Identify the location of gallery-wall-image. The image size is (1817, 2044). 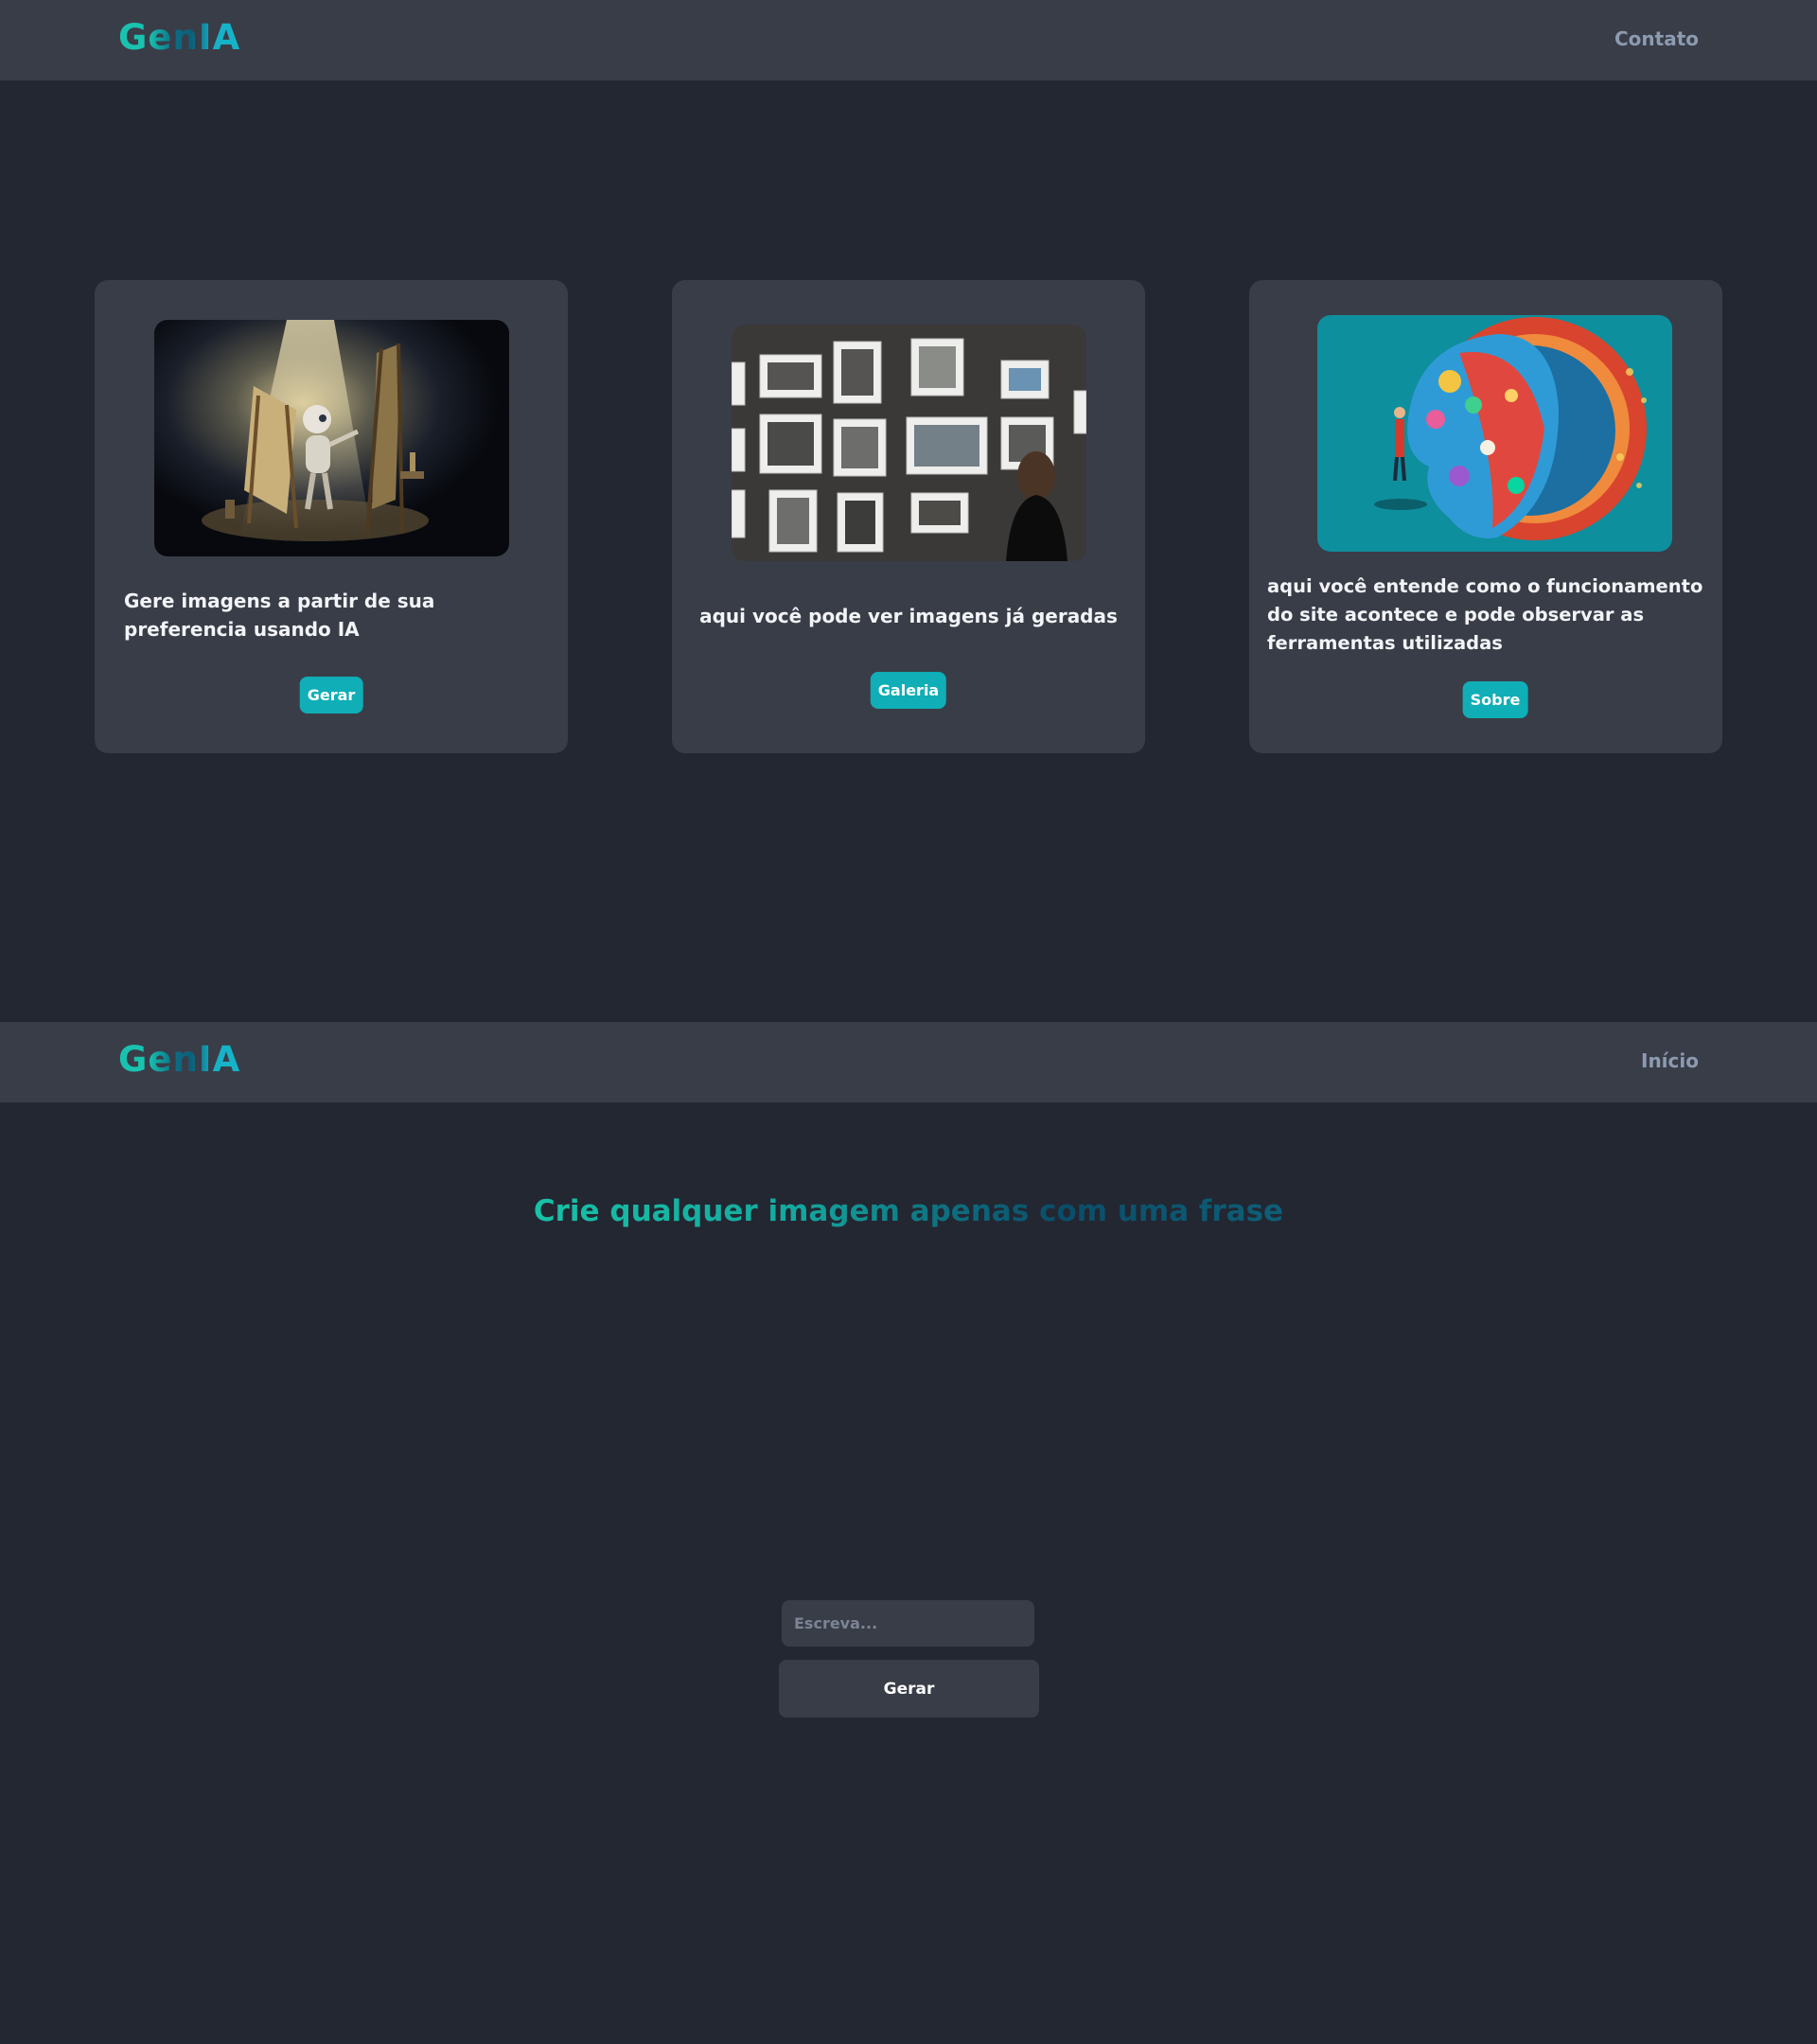
(909, 443).